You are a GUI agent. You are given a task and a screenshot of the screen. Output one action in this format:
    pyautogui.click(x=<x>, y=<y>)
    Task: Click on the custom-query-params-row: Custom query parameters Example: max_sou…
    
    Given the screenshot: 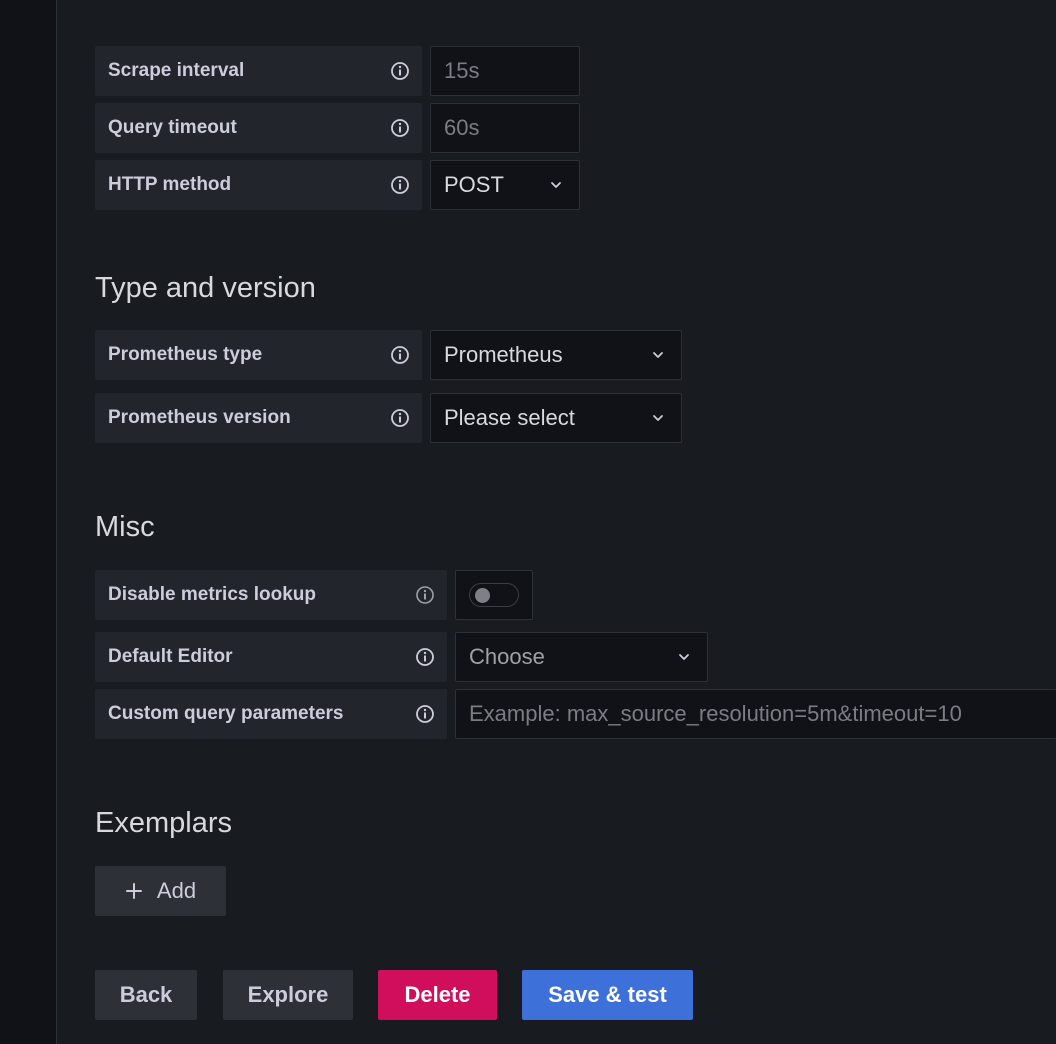 What is the action you would take?
    pyautogui.click(x=575, y=714)
    